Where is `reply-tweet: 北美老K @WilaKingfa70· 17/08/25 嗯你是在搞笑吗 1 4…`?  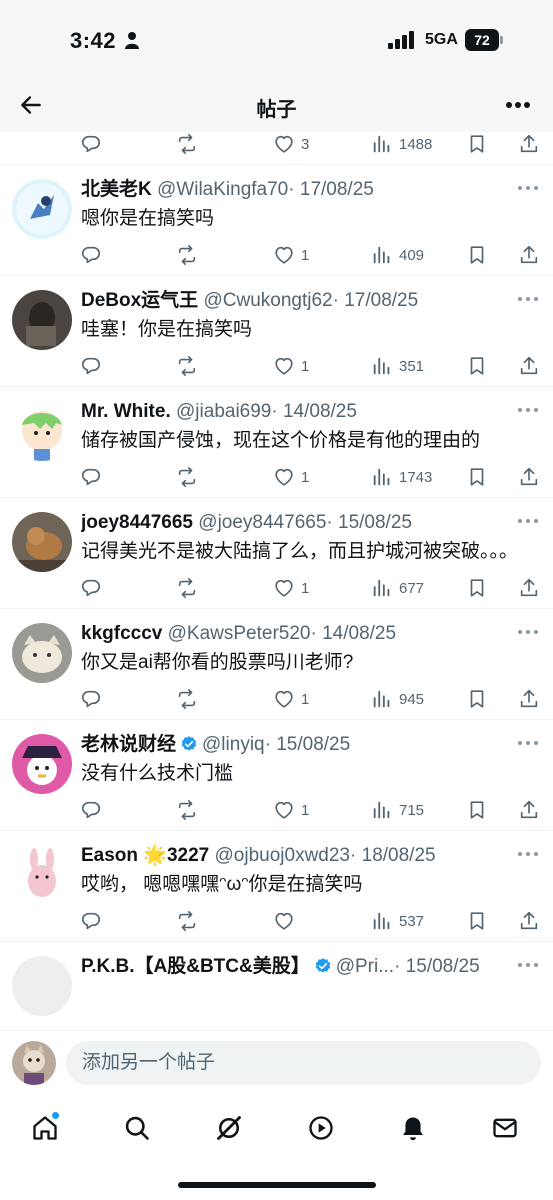
reply-tweet: 北美老K @WilaKingfa70· 17/08/25 嗯你是在搞笑吗 1 4… is located at coordinates (276, 219).